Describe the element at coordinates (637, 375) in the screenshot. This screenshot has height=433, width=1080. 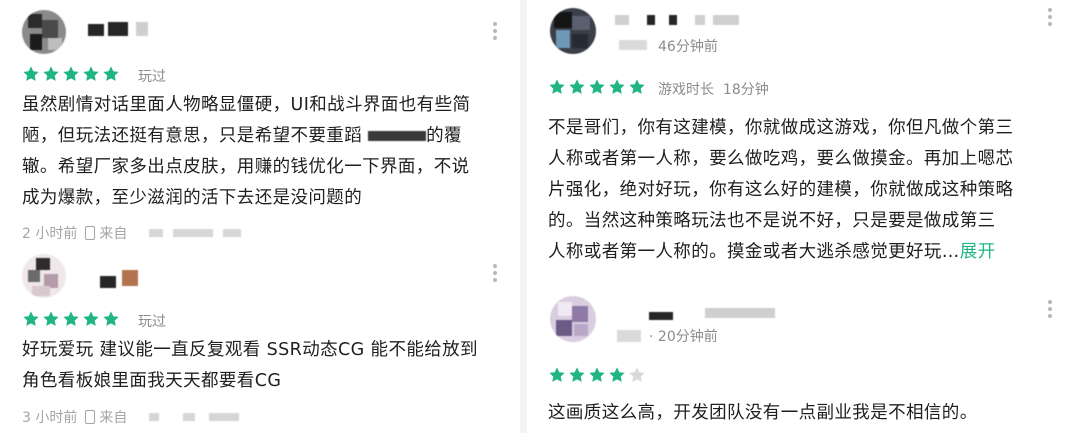
I see `star-empty-icon` at that location.